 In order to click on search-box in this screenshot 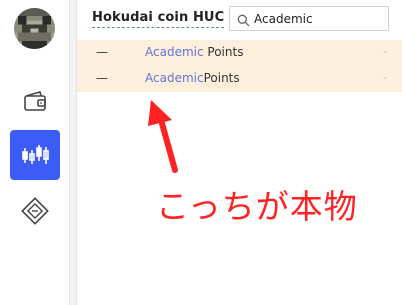, I will do `click(309, 18)`.